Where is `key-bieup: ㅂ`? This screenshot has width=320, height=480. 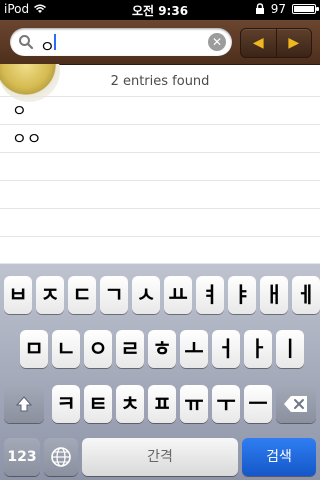
key-bieup: ㅂ is located at coordinates (18, 295).